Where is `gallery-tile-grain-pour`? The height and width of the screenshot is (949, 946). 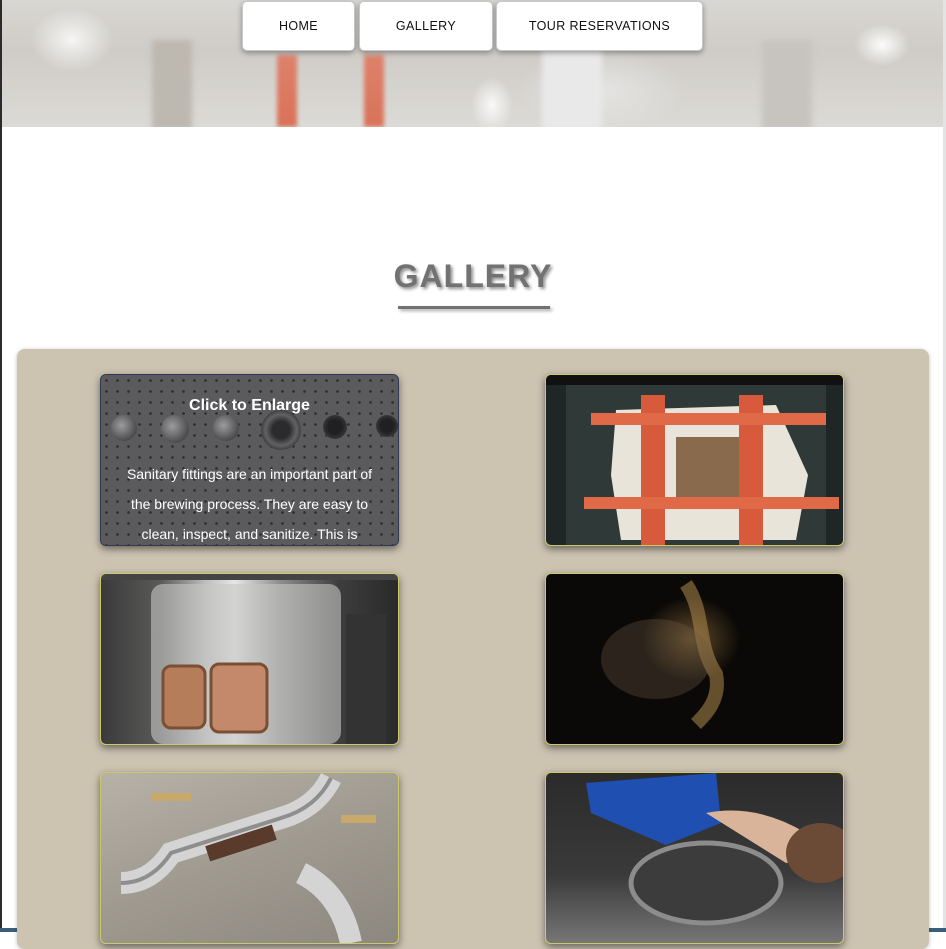
gallery-tile-grain-pour is located at coordinates (694, 858).